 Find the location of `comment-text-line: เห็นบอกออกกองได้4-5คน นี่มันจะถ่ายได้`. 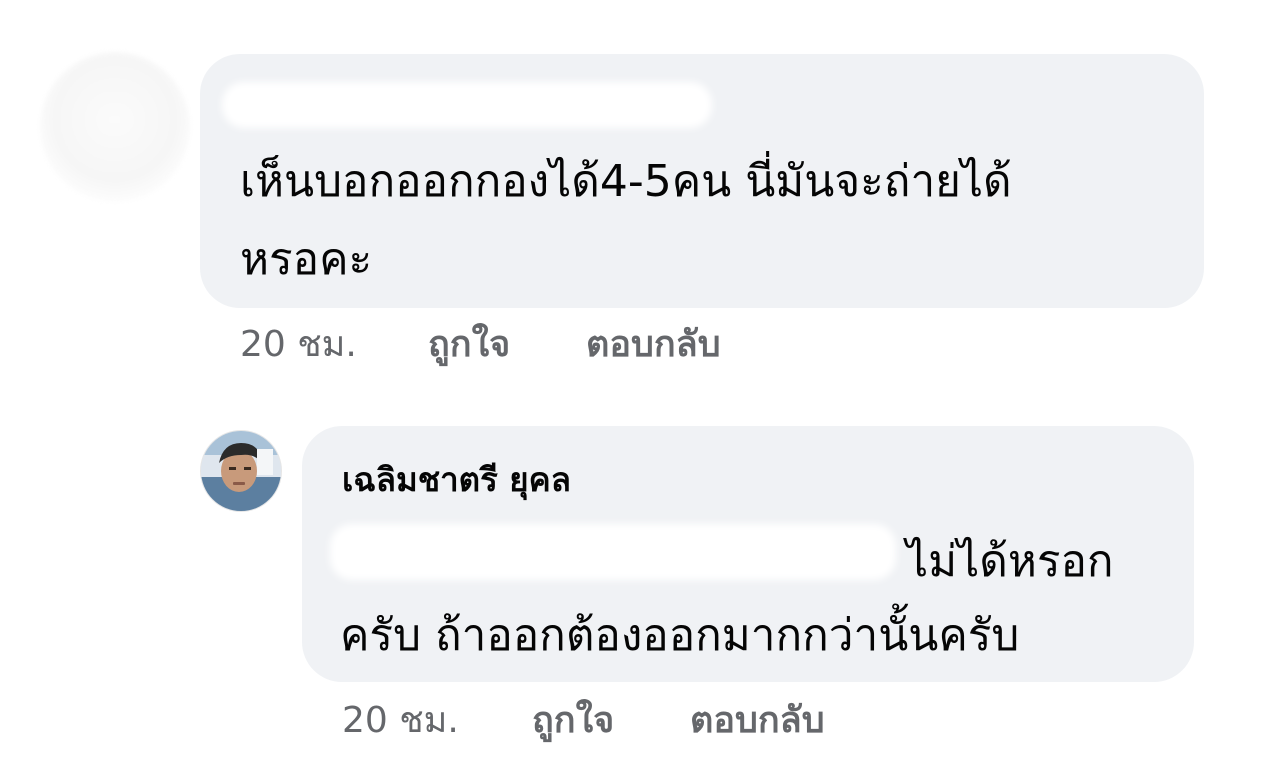

comment-text-line: เห็นบอกออกกองได้4-5คน นี่มันจะถ่ายได้ is located at coordinates (626, 181).